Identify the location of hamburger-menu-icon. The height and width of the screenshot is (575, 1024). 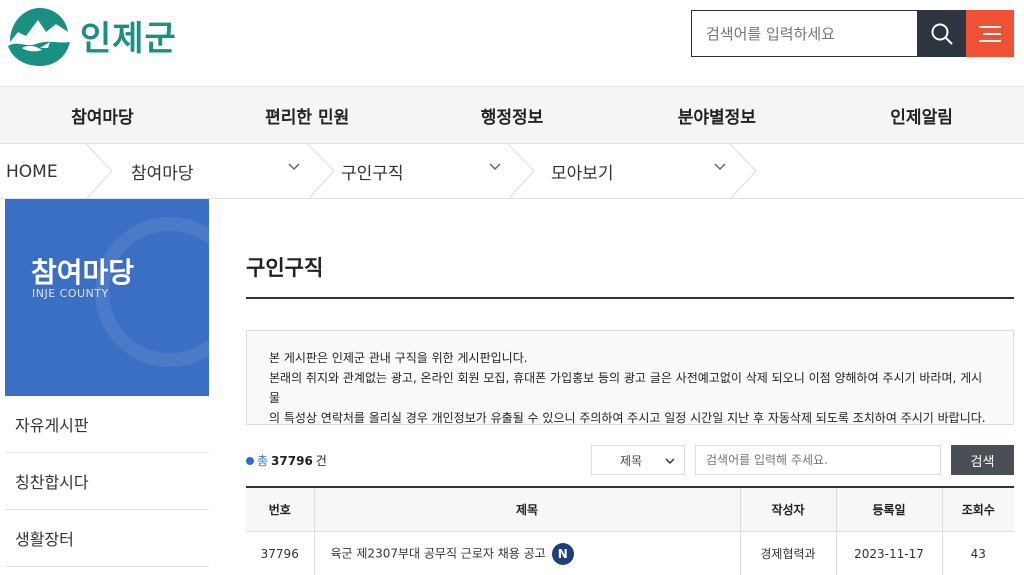
(990, 33).